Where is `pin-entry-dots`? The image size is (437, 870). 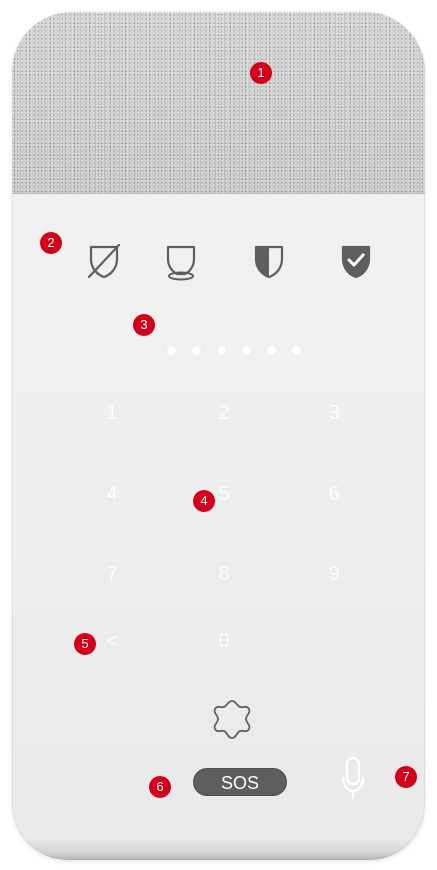 pin-entry-dots is located at coordinates (234, 350).